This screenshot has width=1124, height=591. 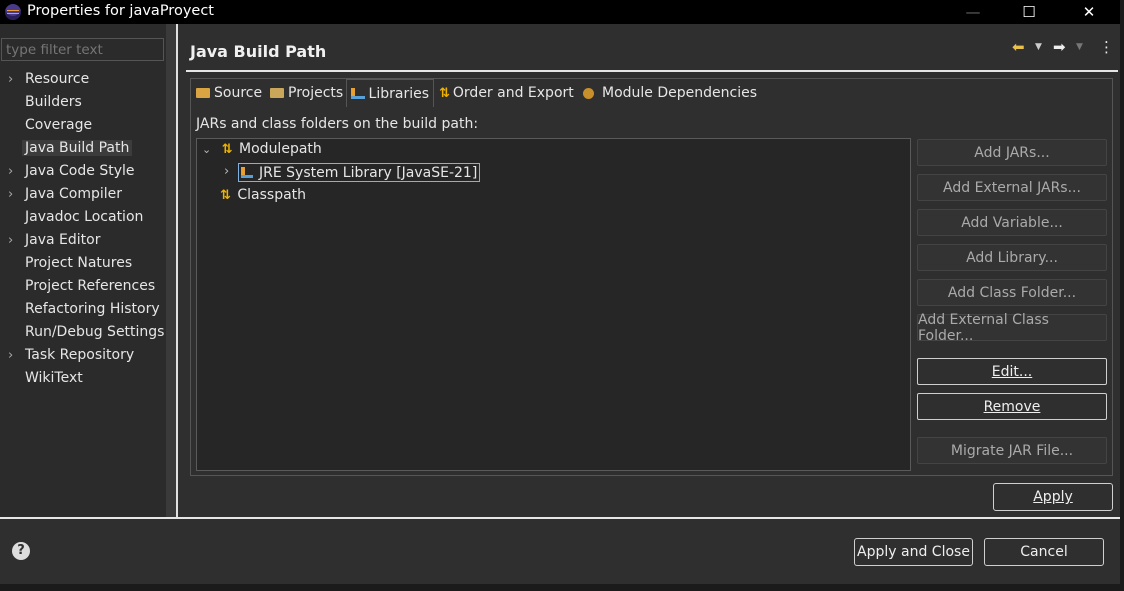 I want to click on filter-input, so click(x=82, y=49).